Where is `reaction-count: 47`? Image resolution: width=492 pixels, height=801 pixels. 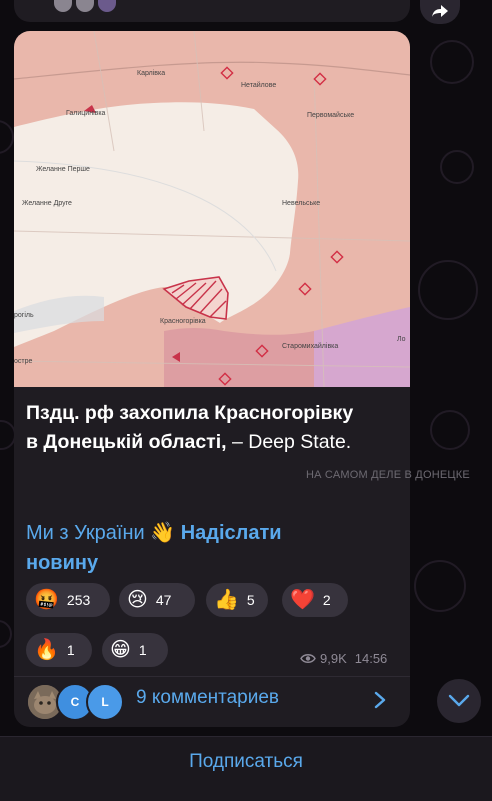 reaction-count: 47 is located at coordinates (163, 600).